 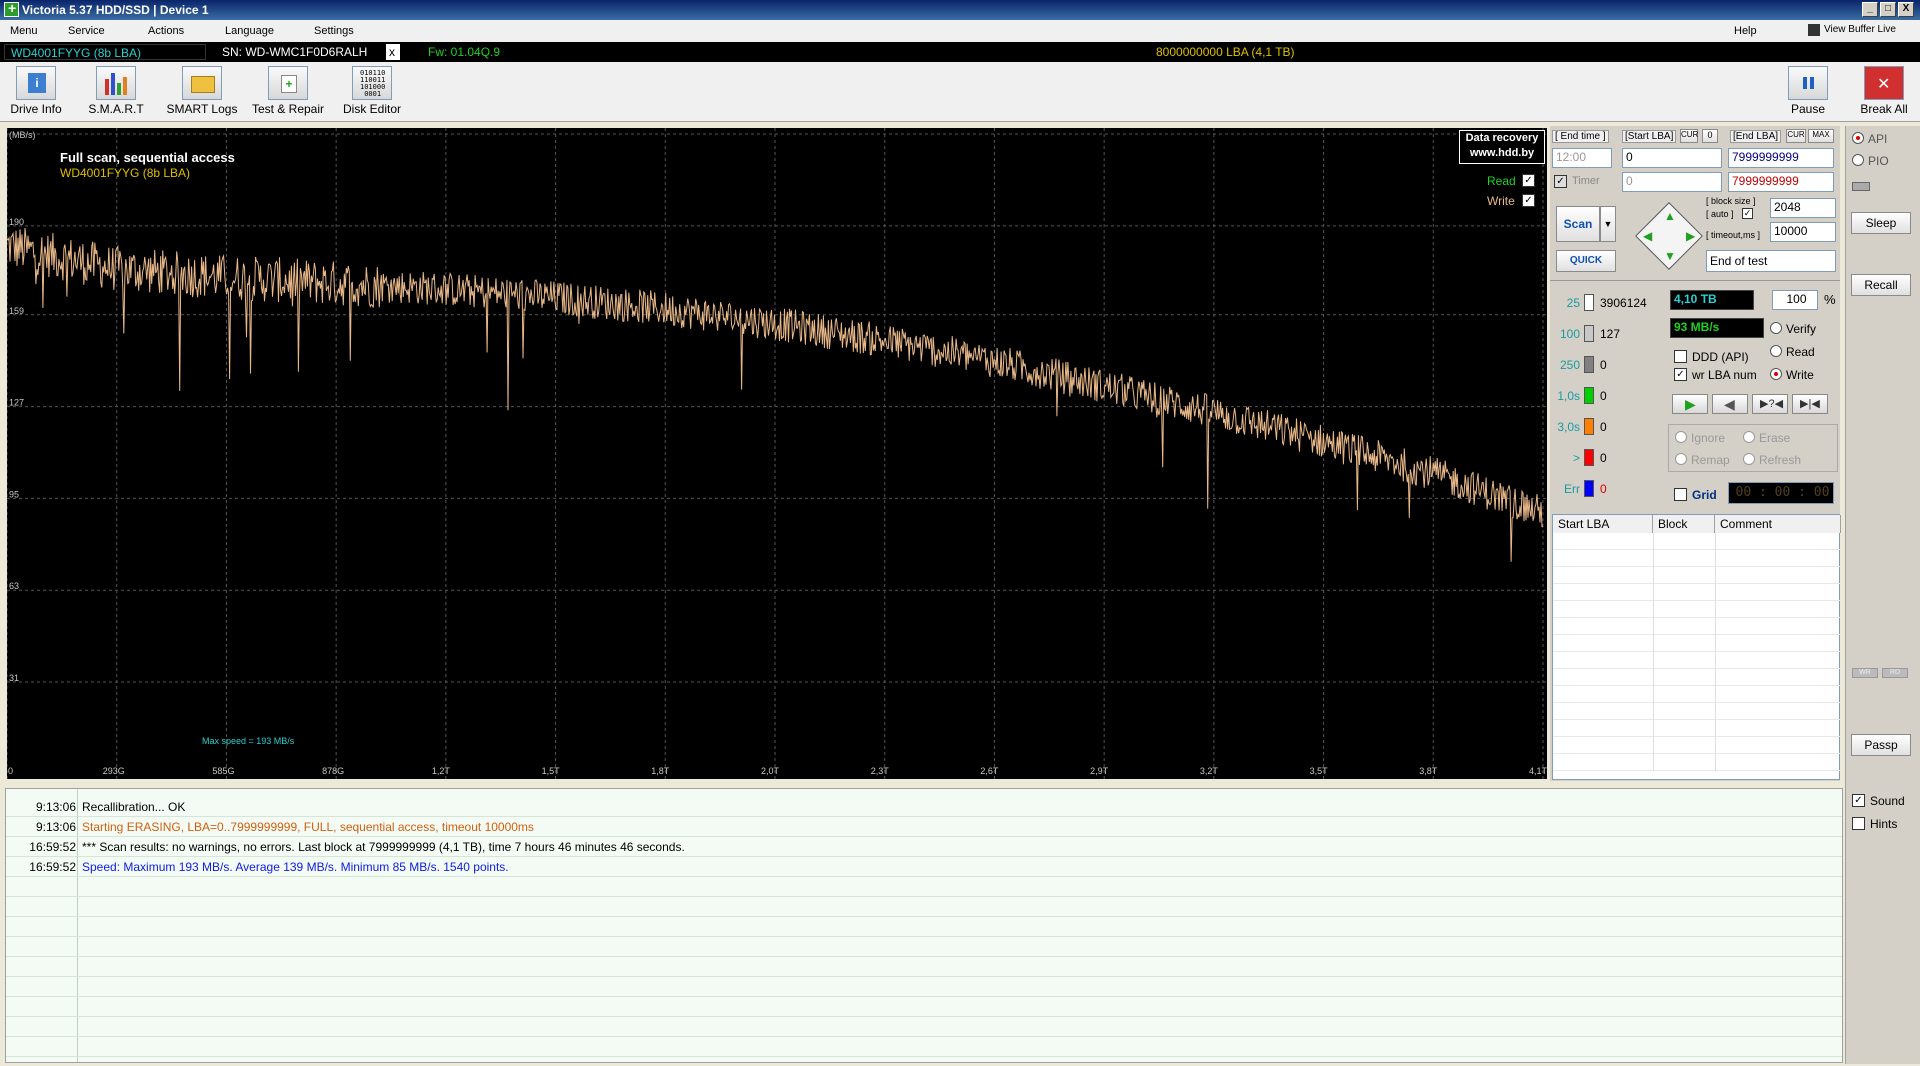 I want to click on scan-dropdown-button: ▼, so click(x=1608, y=224).